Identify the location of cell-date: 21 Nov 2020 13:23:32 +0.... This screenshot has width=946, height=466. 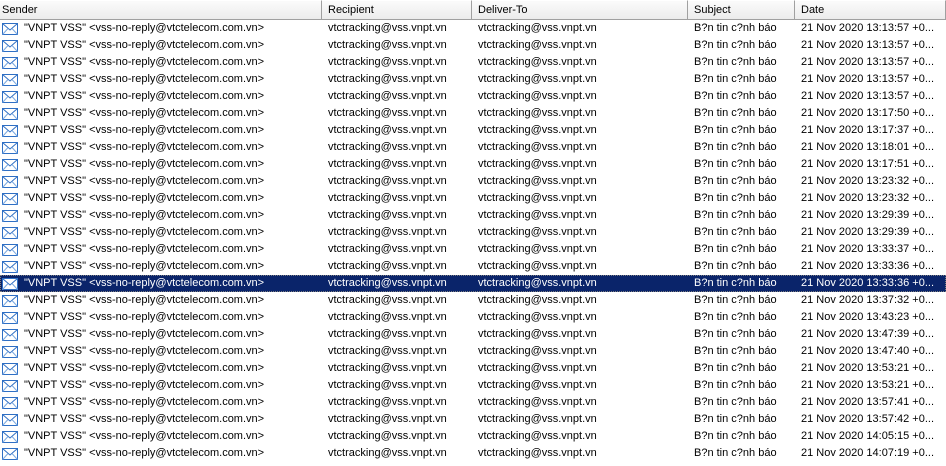
(868, 198).